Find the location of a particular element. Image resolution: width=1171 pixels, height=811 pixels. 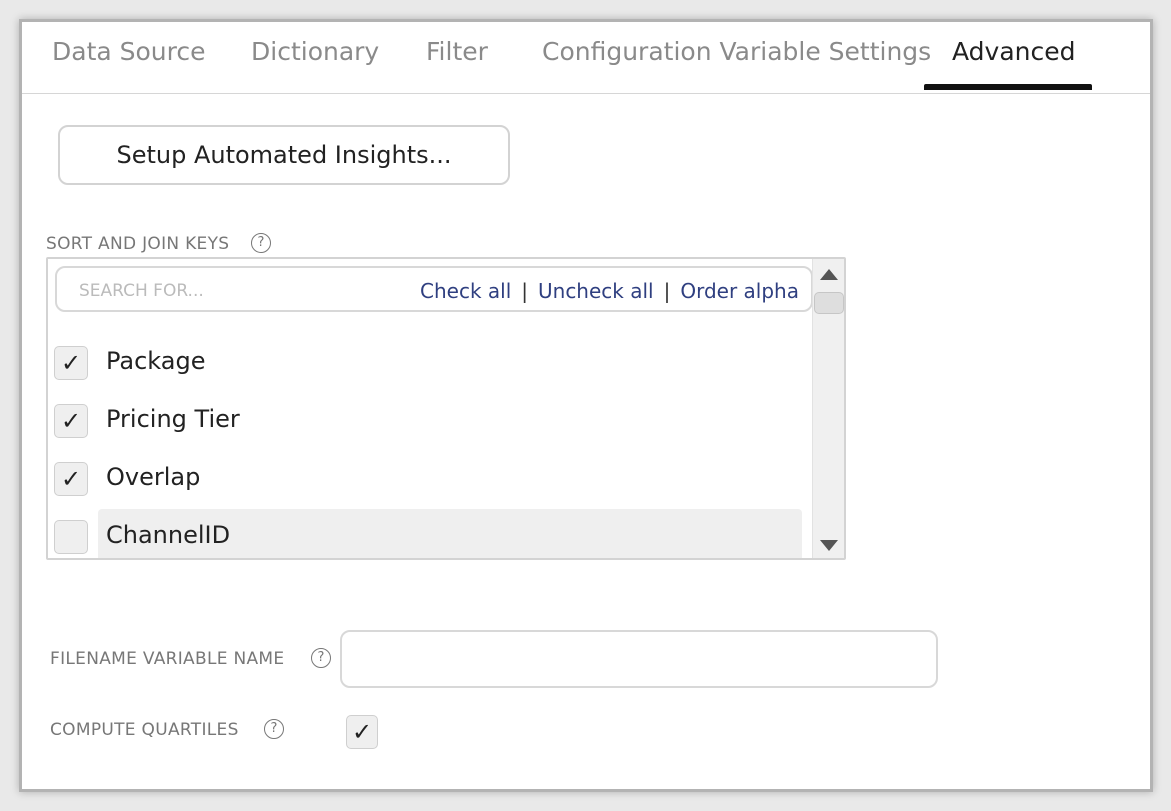

sort-join-keys-label: SORT AND JOIN KEYS is located at coordinates (138, 244).